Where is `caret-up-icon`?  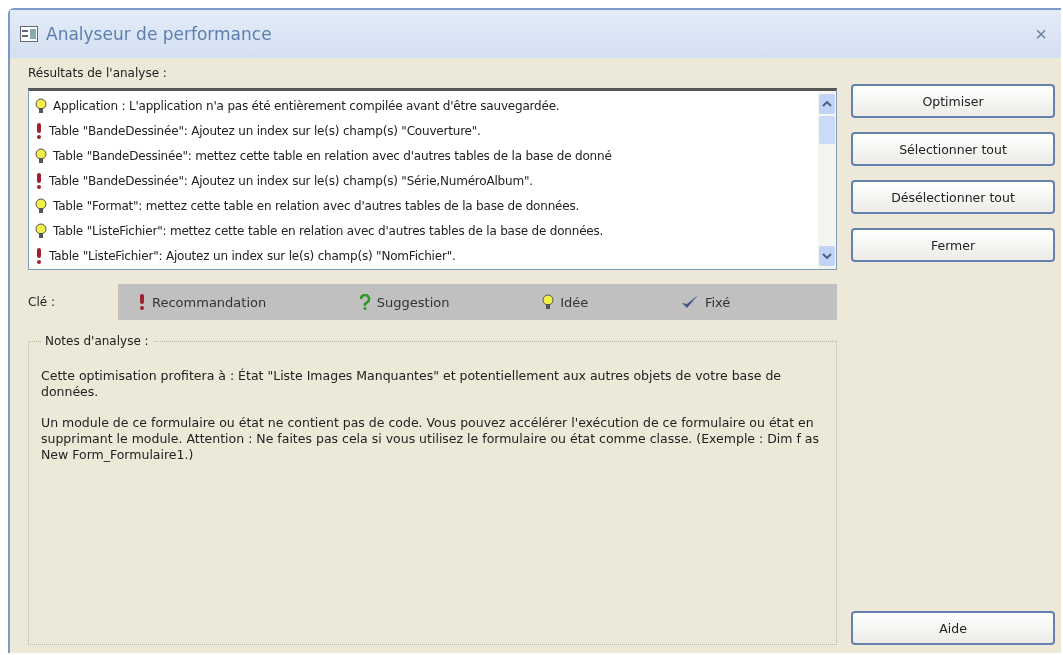 caret-up-icon is located at coordinates (827, 104).